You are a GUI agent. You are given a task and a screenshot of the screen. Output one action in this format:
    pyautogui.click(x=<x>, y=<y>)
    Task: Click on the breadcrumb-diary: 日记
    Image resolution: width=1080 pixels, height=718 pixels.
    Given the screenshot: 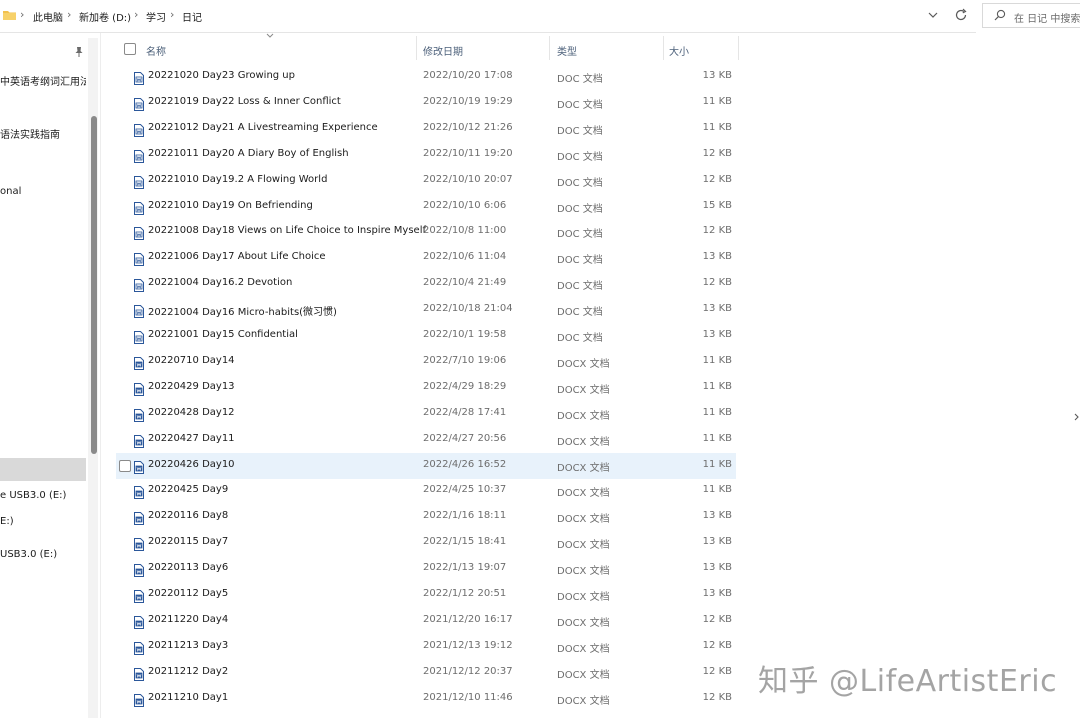 What is the action you would take?
    pyautogui.click(x=192, y=16)
    